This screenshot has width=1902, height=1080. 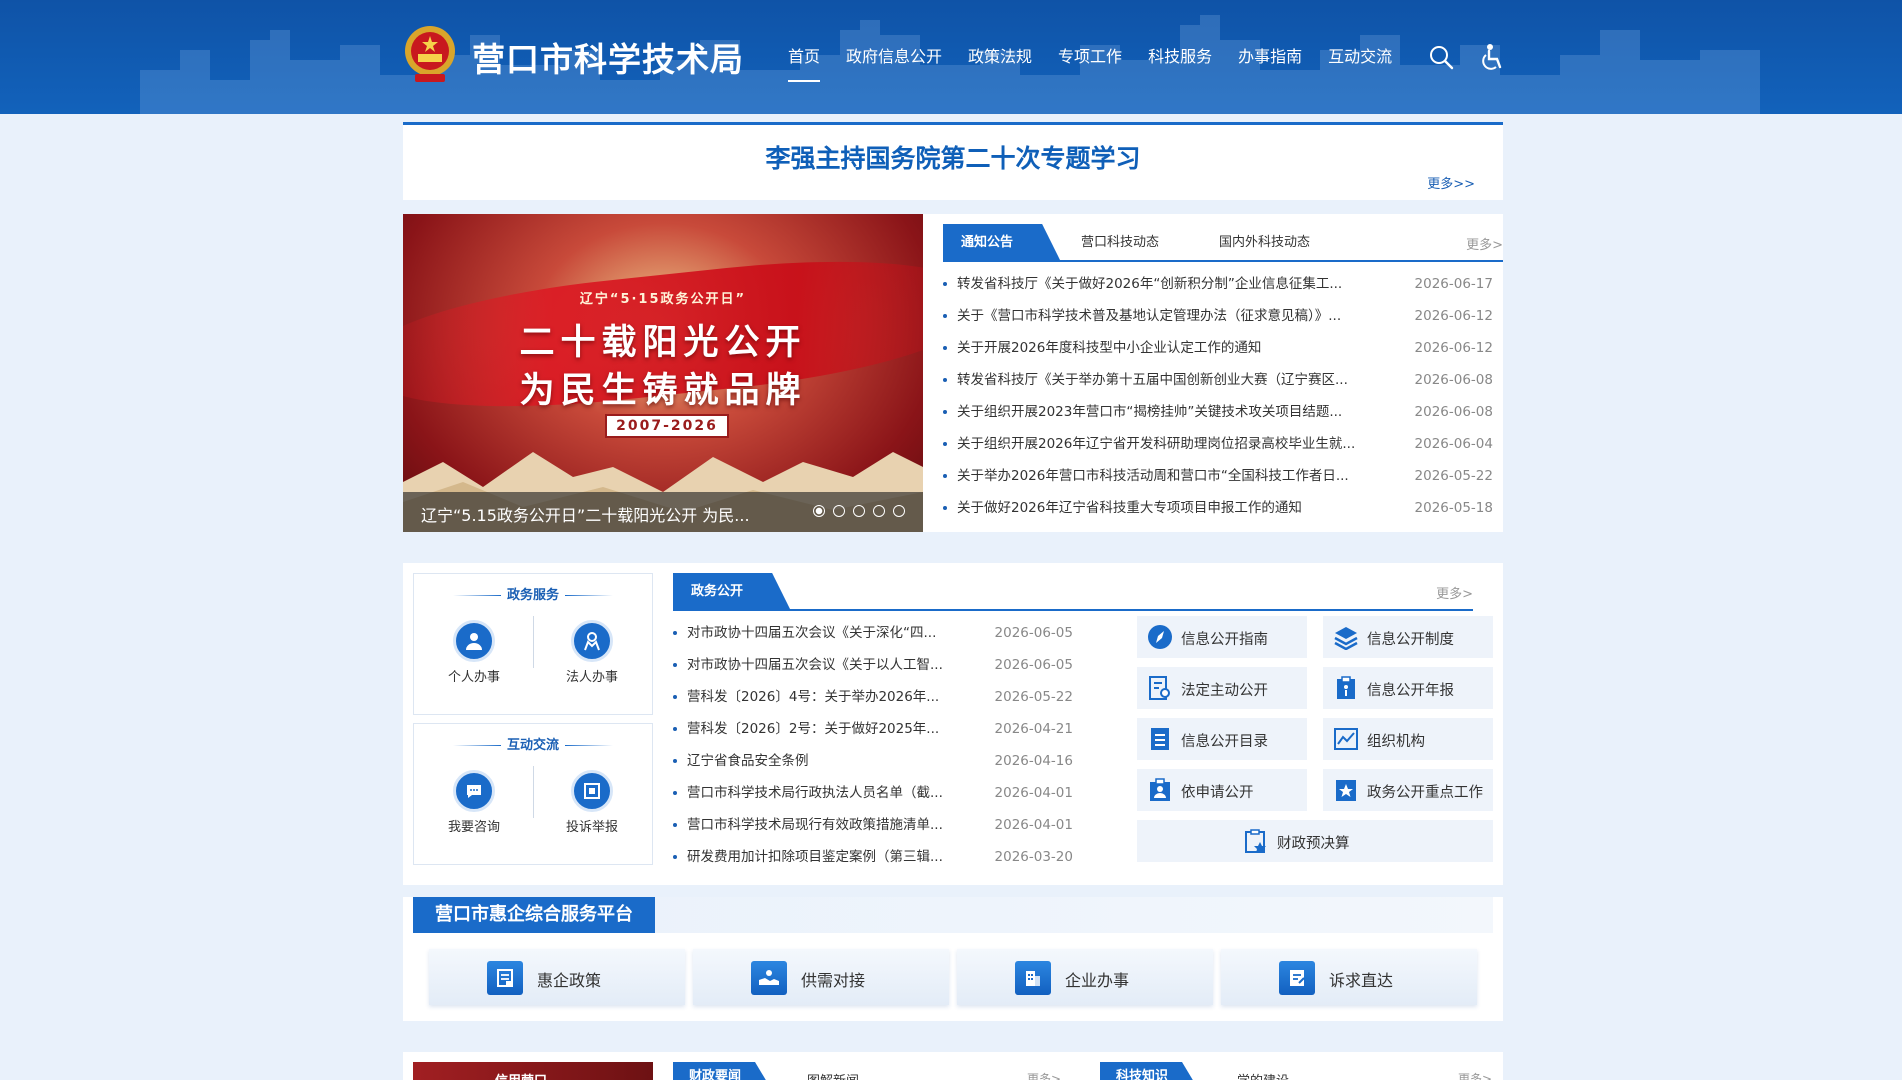 I want to click on info-catalog-button: 信息公开目录, so click(x=1222, y=739).